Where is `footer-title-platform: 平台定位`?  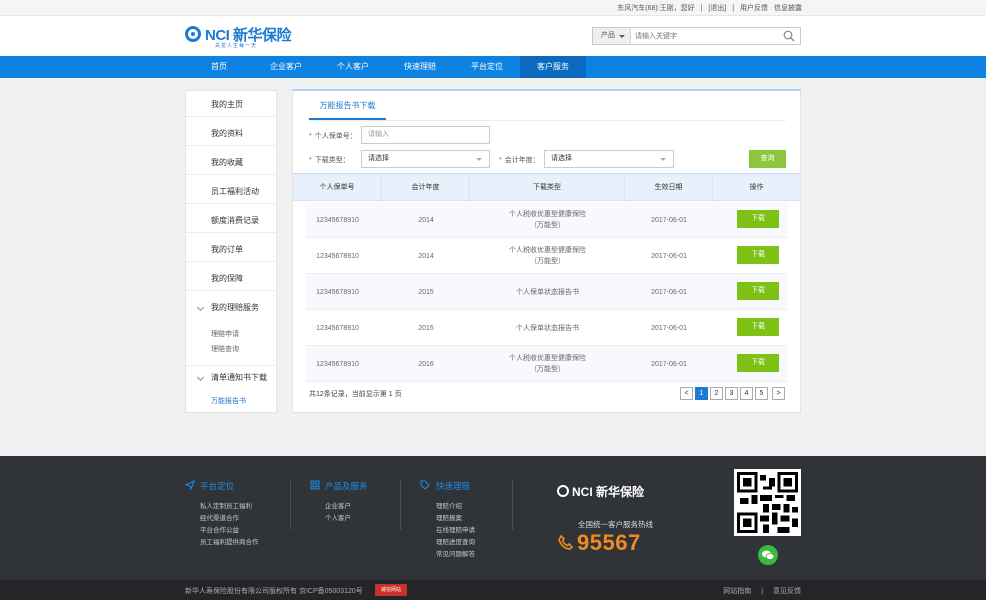
footer-title-platform: 平台定位 is located at coordinates (217, 486).